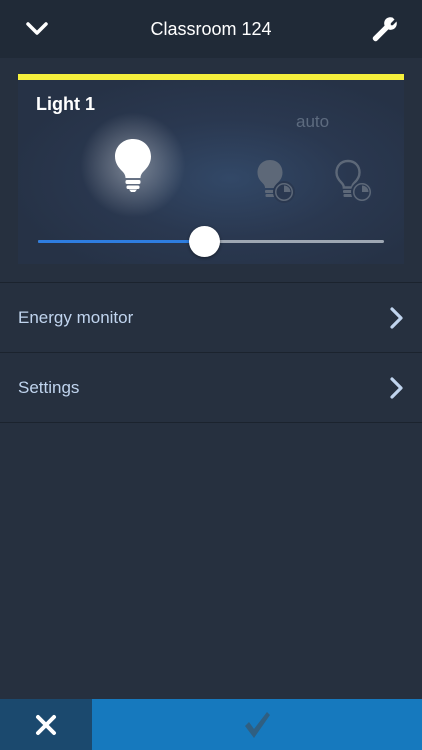  I want to click on checkmark-icon, so click(257, 724).